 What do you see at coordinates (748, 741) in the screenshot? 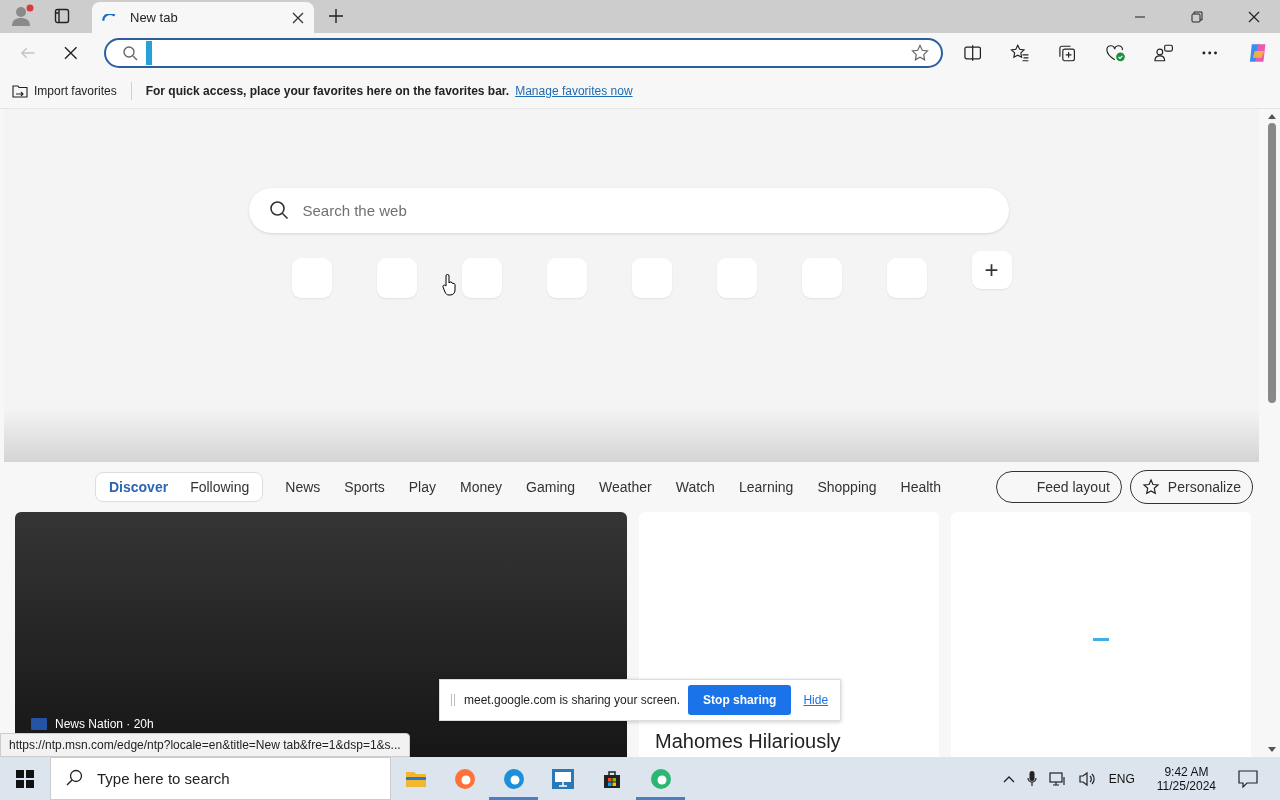
I see `news-headline: Mahomes Hilariously` at bounding box center [748, 741].